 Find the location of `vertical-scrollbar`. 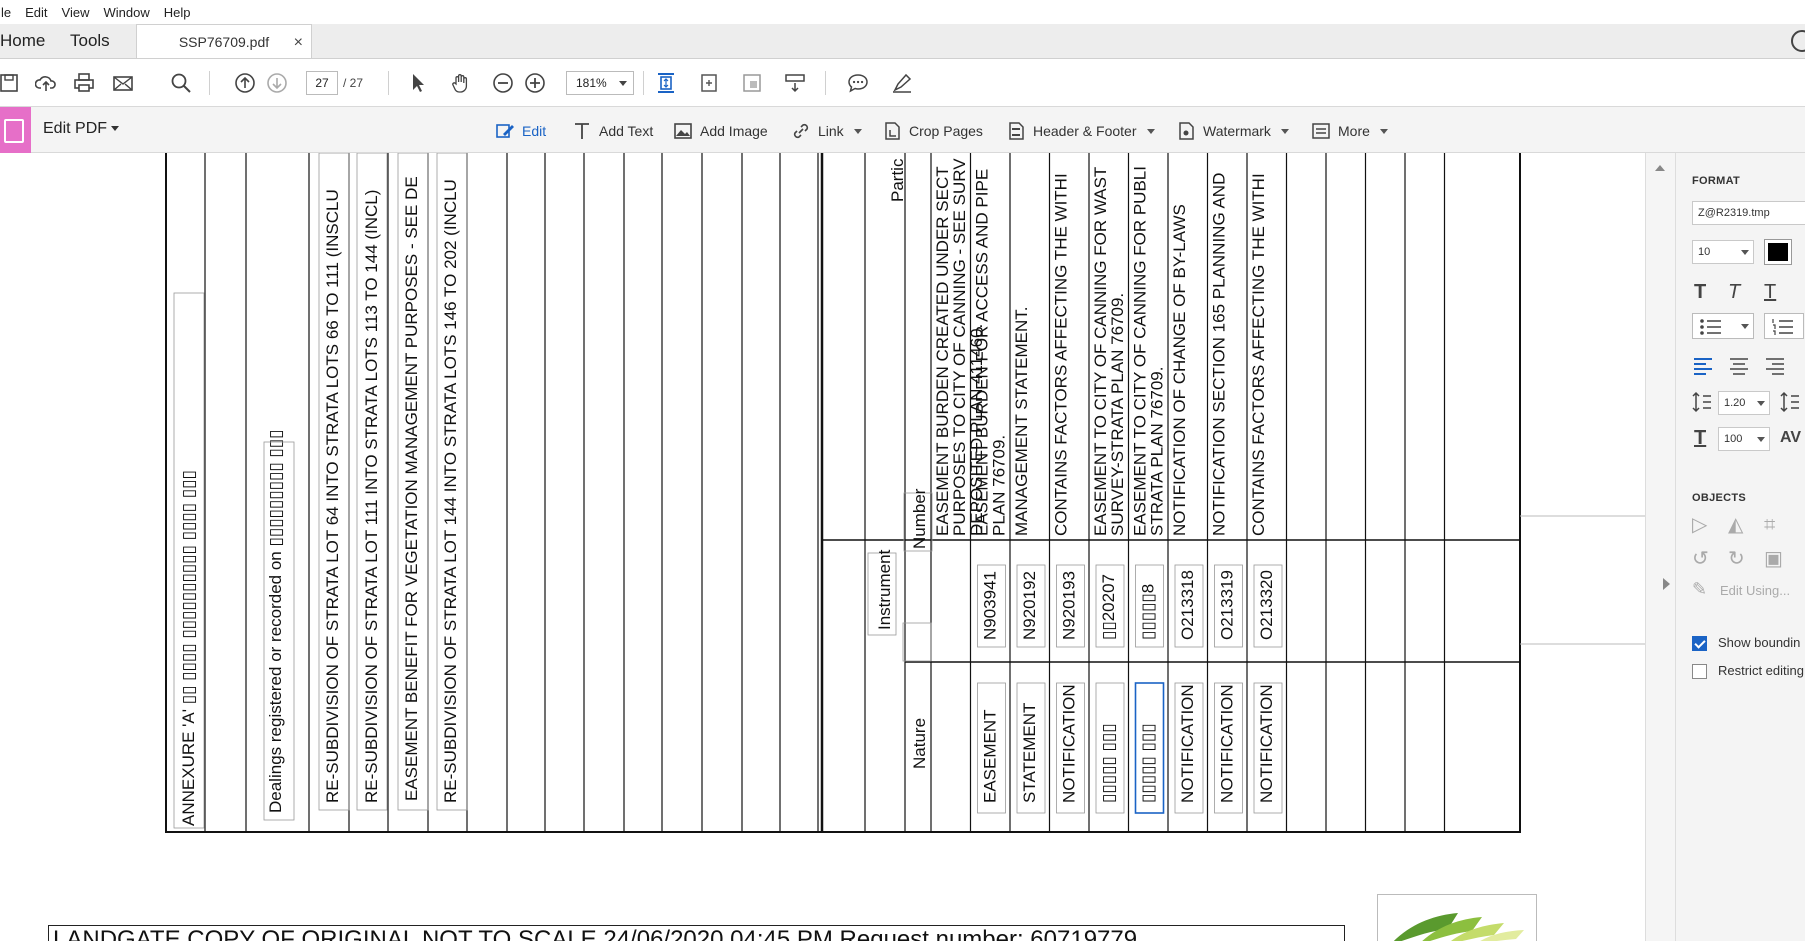

vertical-scrollbar is located at coordinates (1660, 547).